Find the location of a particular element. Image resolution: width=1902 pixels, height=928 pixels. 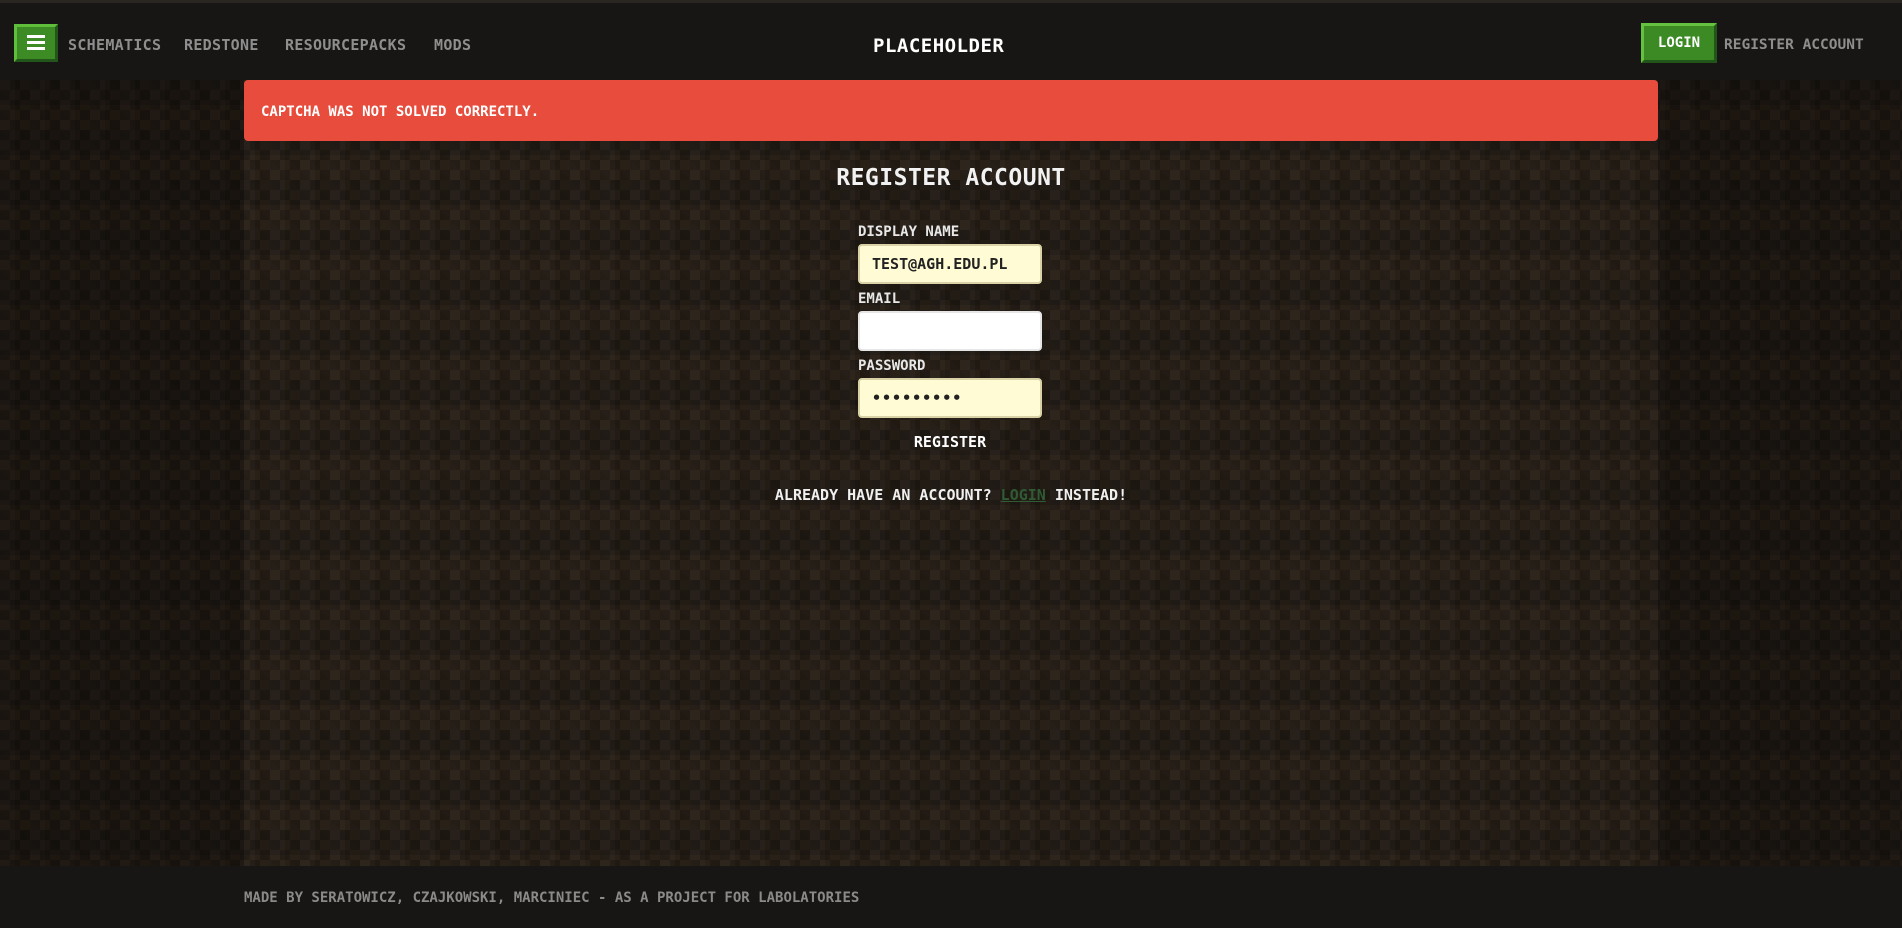

login-instead-line: ALREADY HAVE AN ACCOUNT? LOGIN INSTEAD! is located at coordinates (951, 495).